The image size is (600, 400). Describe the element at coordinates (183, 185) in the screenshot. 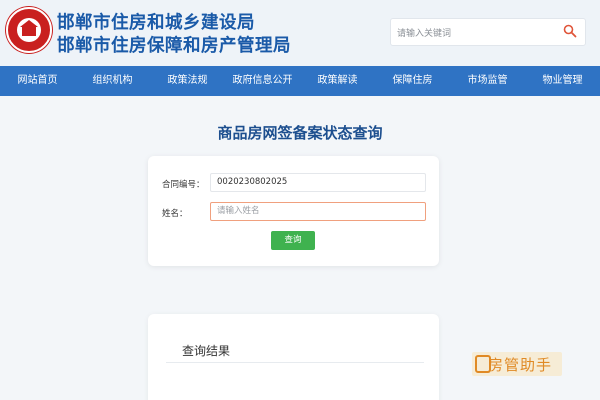

I see `contract-number-label: 合同编号：` at that location.